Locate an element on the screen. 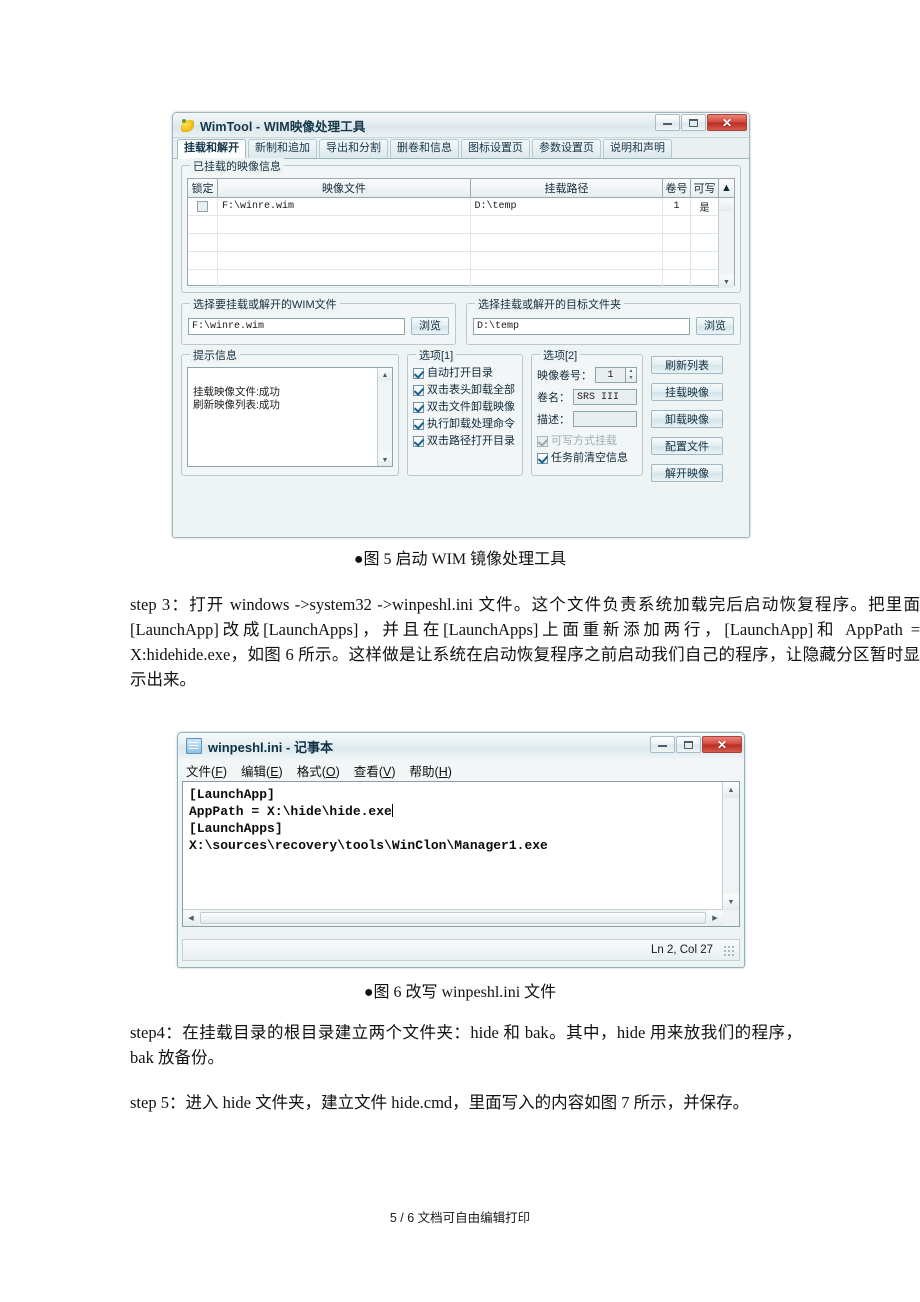 Image resolution: width=920 pixels, height=1302 pixels. target-browse-button: 浏览 is located at coordinates (715, 326).